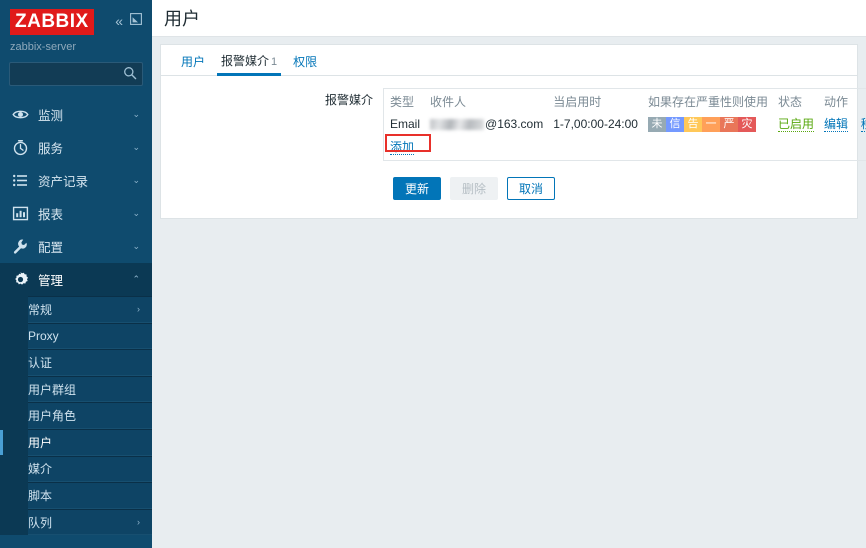 This screenshot has height=548, width=866. Describe the element at coordinates (692, 124) in the screenshot. I see `severity-badge-warning: 告` at that location.